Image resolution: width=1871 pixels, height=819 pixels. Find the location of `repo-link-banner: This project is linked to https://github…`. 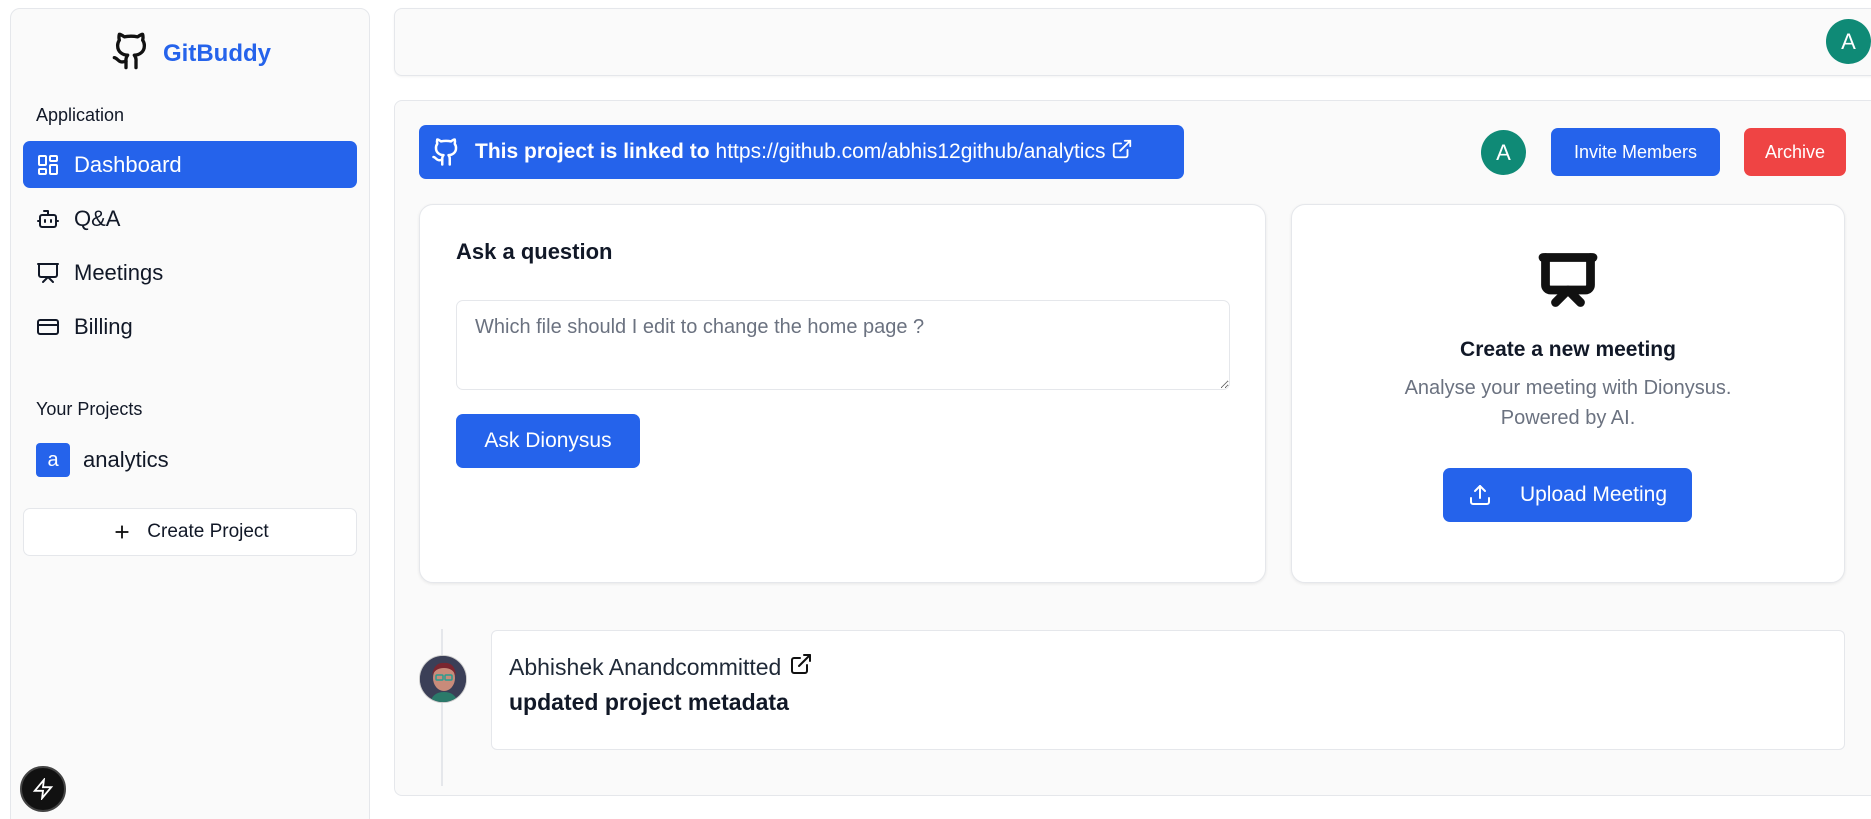

repo-link-banner: This project is linked to https://github… is located at coordinates (801, 152).